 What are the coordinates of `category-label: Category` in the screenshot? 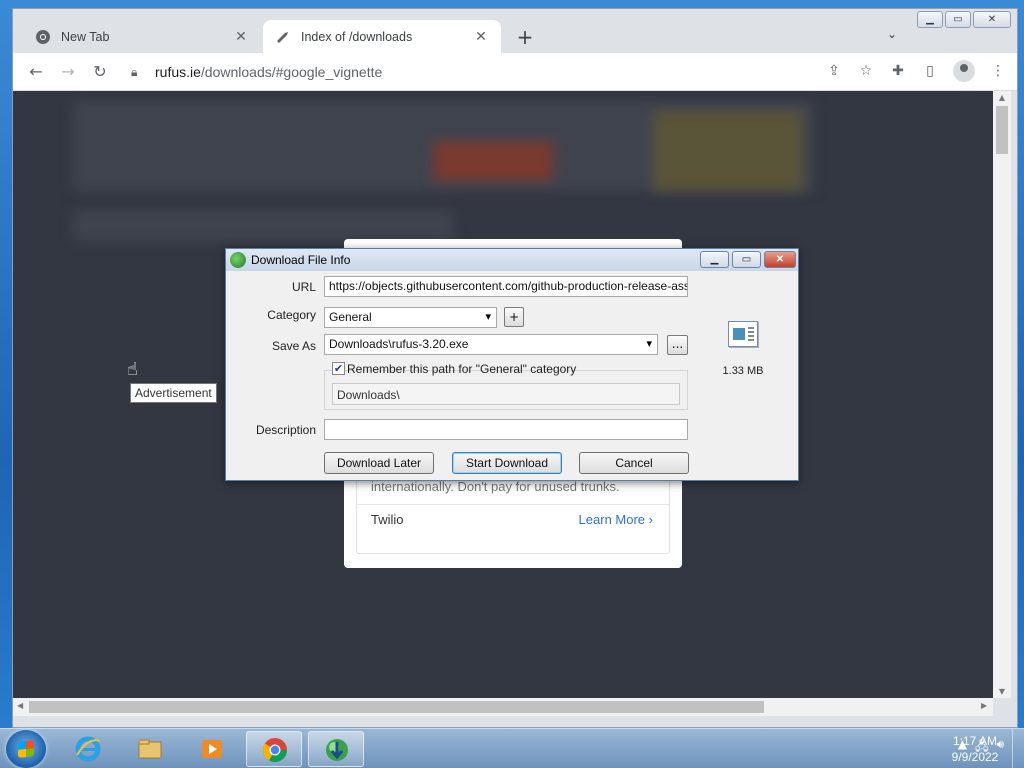 It's located at (291, 315).